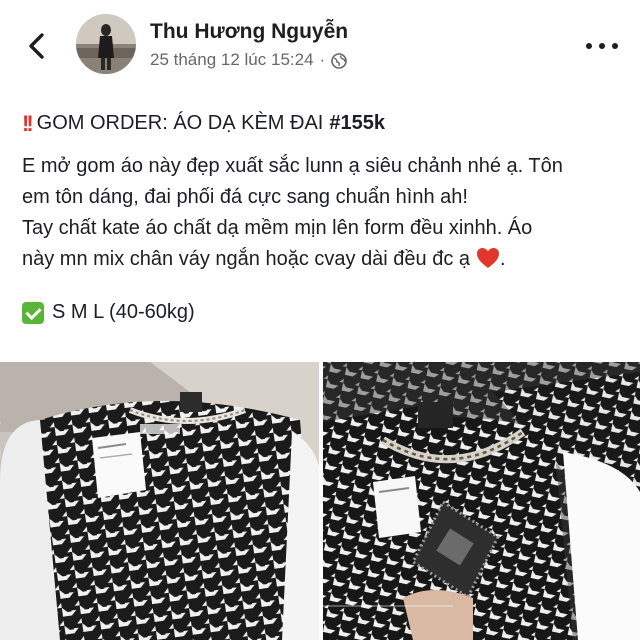 Image resolution: width=640 pixels, height=640 pixels. I want to click on double-exclamation-icon: !!, so click(28, 123).